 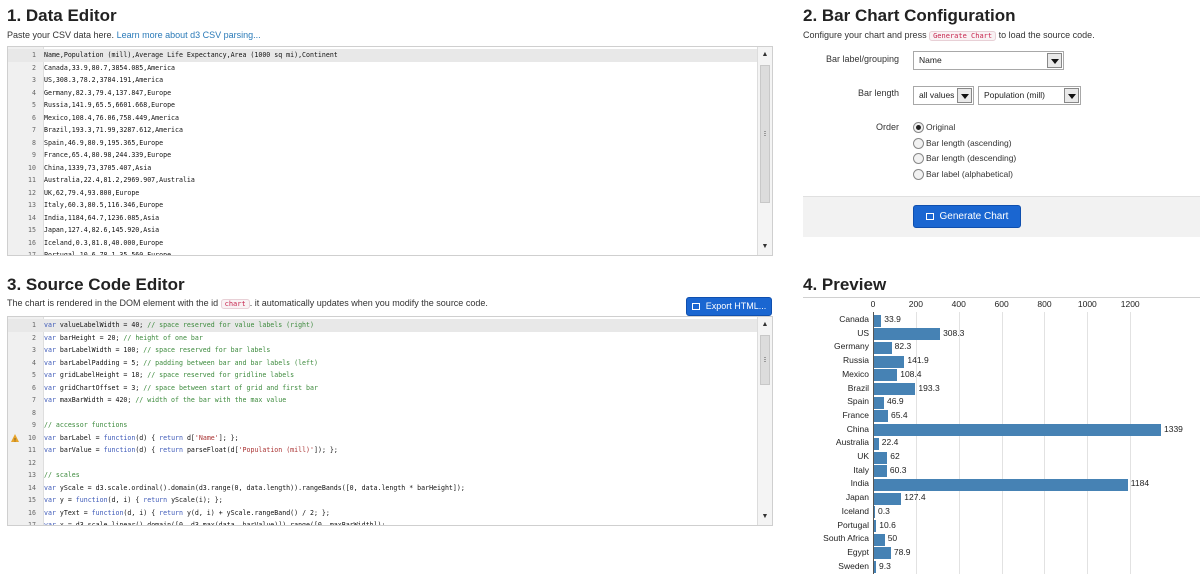 I want to click on preview-title: 4. Preview, so click(x=845, y=284).